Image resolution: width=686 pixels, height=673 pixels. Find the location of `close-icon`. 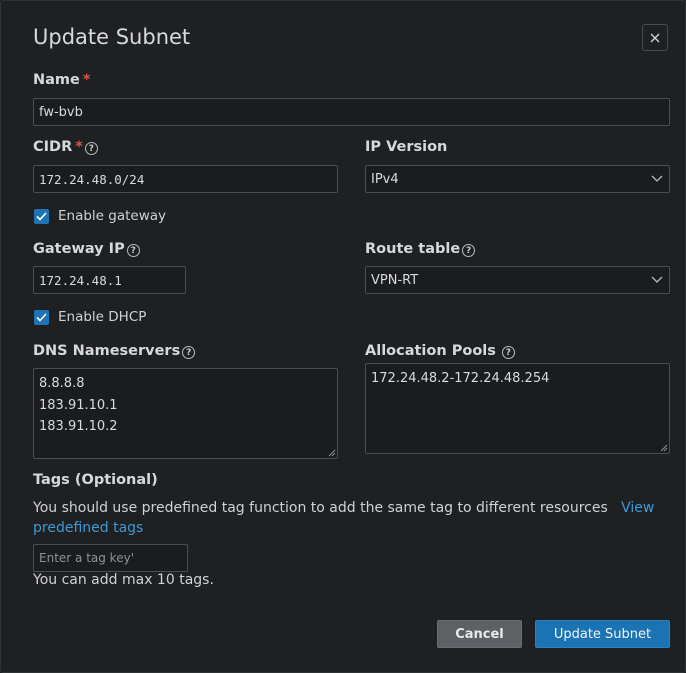

close-icon is located at coordinates (655, 37).